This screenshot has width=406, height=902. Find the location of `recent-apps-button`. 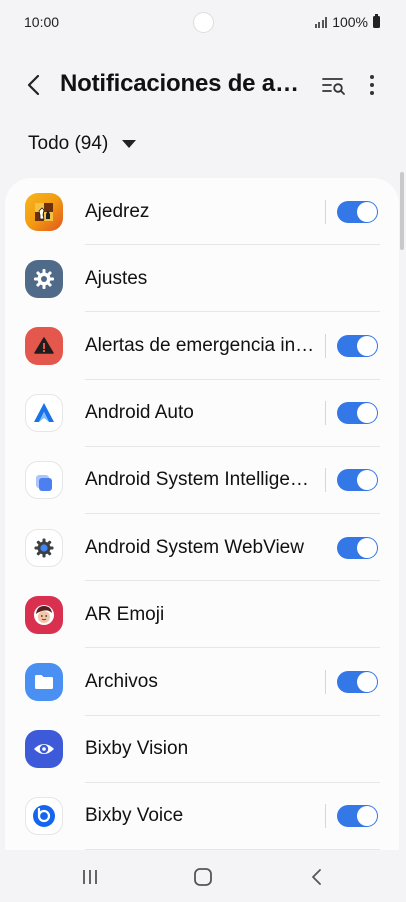

recent-apps-button is located at coordinates (90, 877).